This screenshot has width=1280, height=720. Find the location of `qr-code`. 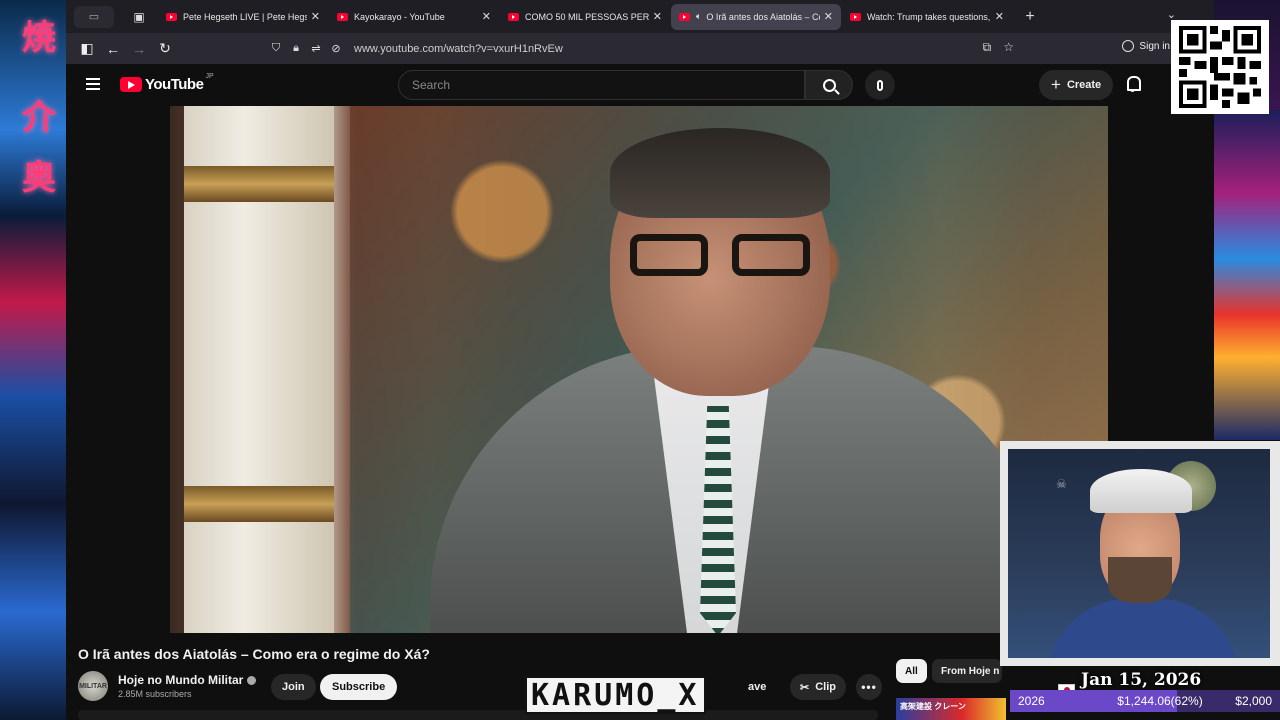

qr-code is located at coordinates (1220, 67).